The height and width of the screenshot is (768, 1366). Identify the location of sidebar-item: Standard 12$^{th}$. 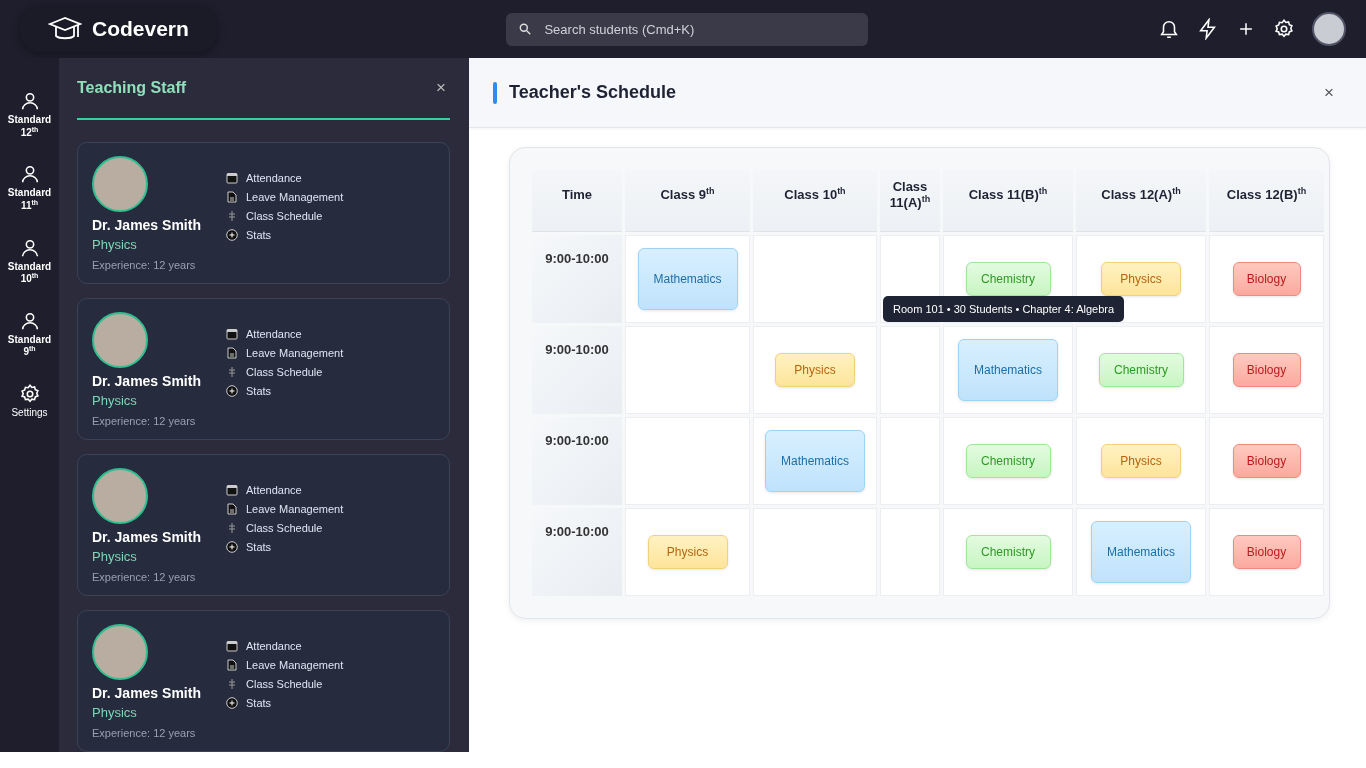
(29, 114).